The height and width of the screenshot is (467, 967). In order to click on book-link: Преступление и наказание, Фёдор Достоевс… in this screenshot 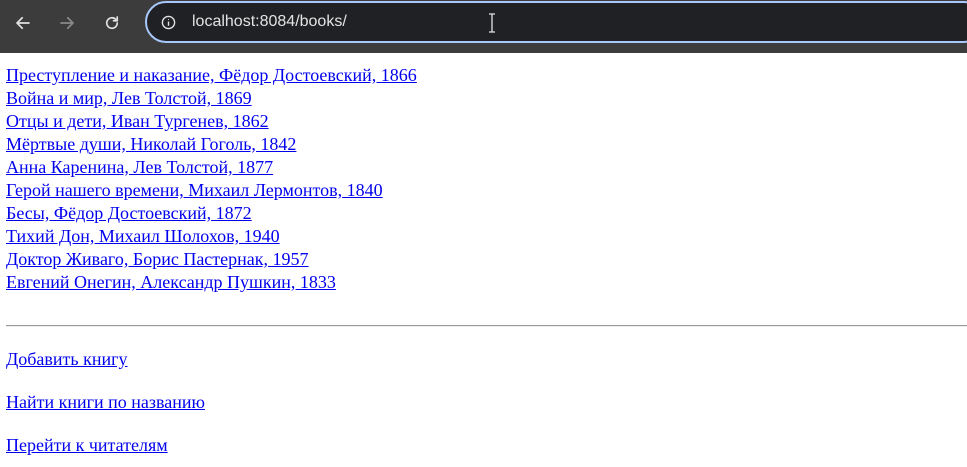, I will do `click(483, 75)`.